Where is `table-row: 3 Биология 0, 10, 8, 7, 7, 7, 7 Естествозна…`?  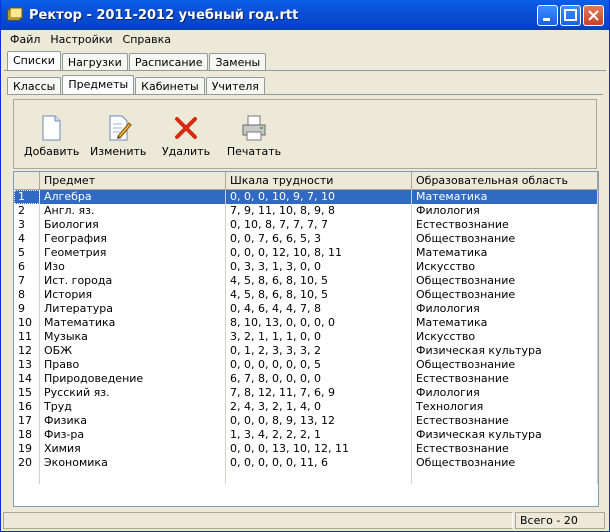
table-row: 3 Биология 0, 10, 8, 7, 7, 7, 7 Естествозна… is located at coordinates (306, 225).